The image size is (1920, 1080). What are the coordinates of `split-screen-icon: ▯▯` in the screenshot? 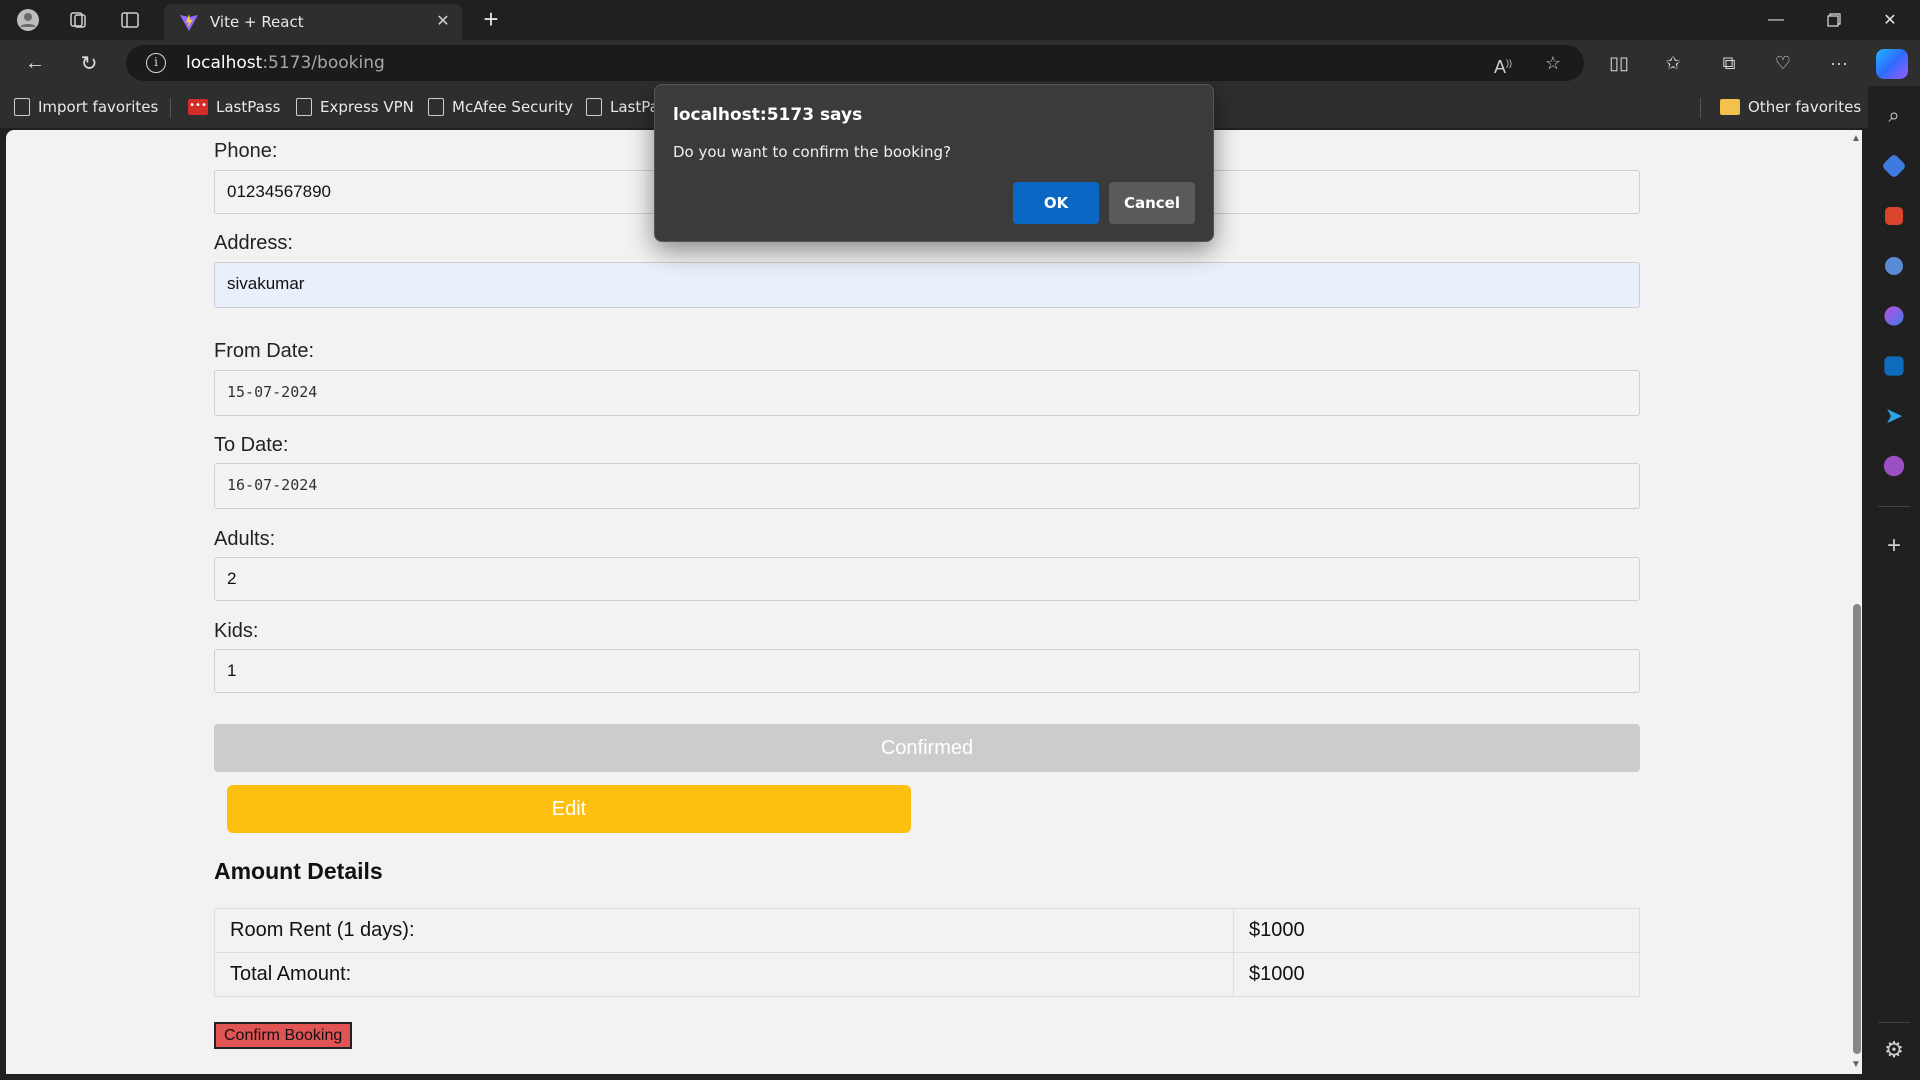 It's located at (1619, 63).